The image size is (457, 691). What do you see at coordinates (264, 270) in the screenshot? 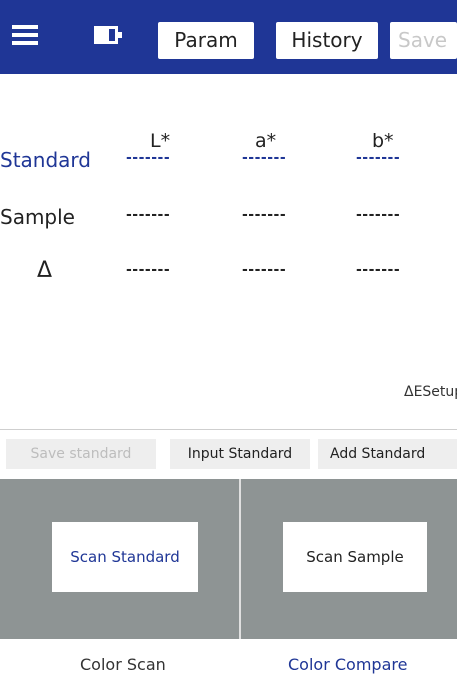
I see `delta-a-value: -------` at bounding box center [264, 270].